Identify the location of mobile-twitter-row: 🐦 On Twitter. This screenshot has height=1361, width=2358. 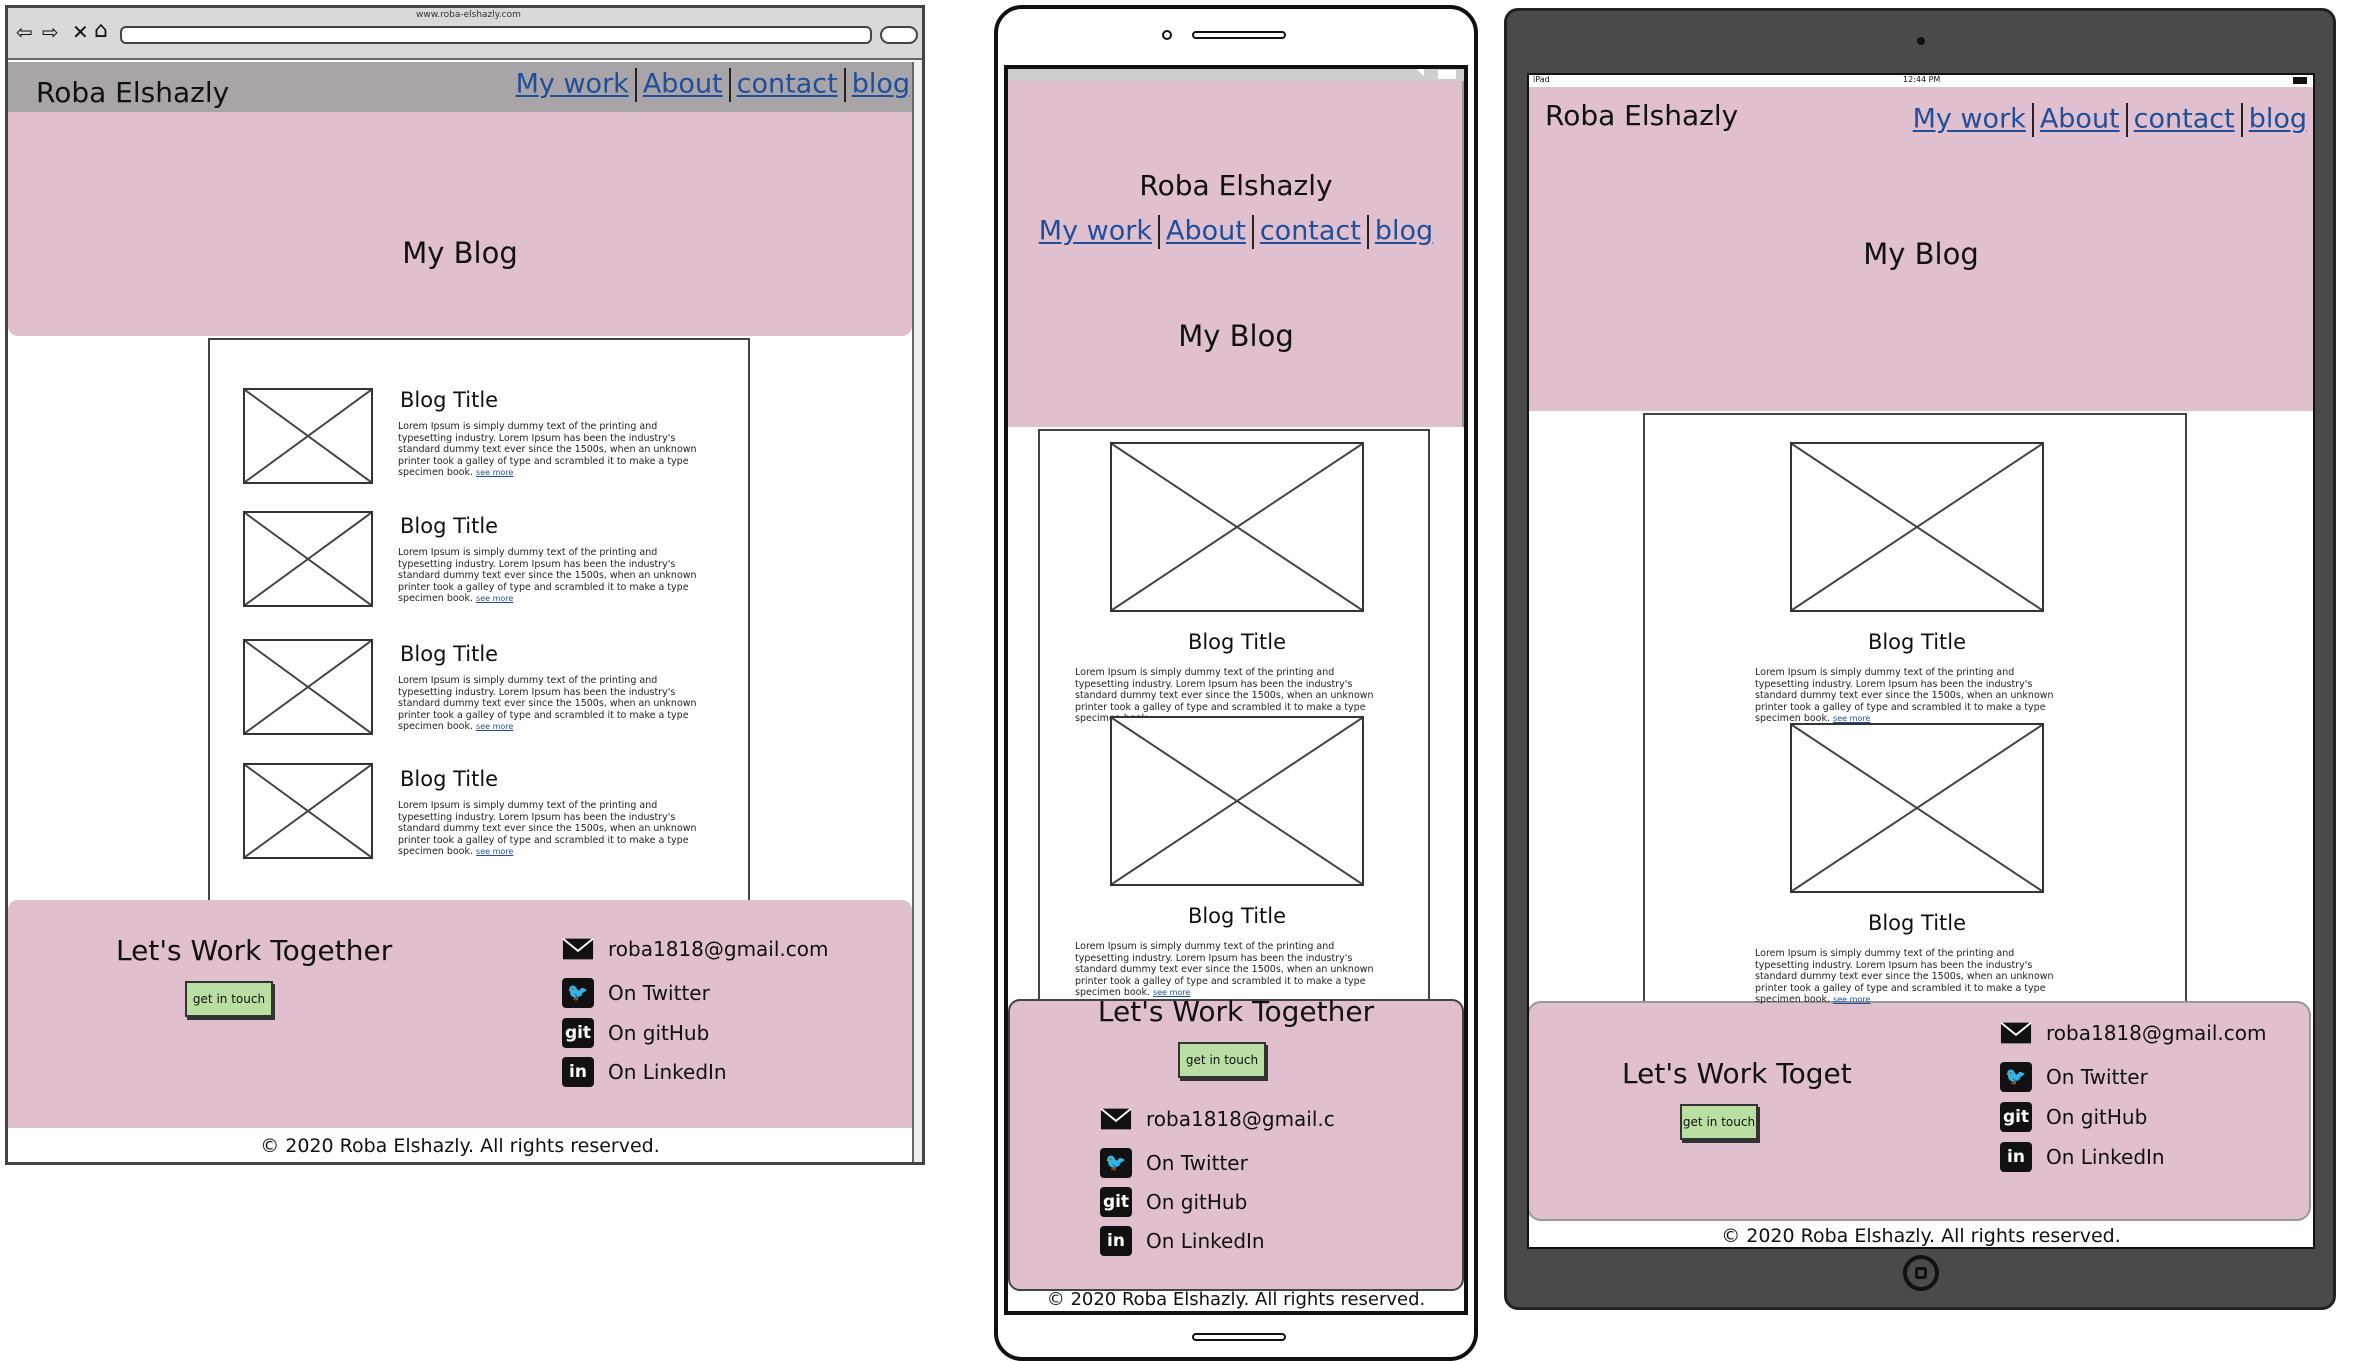
(1174, 1163).